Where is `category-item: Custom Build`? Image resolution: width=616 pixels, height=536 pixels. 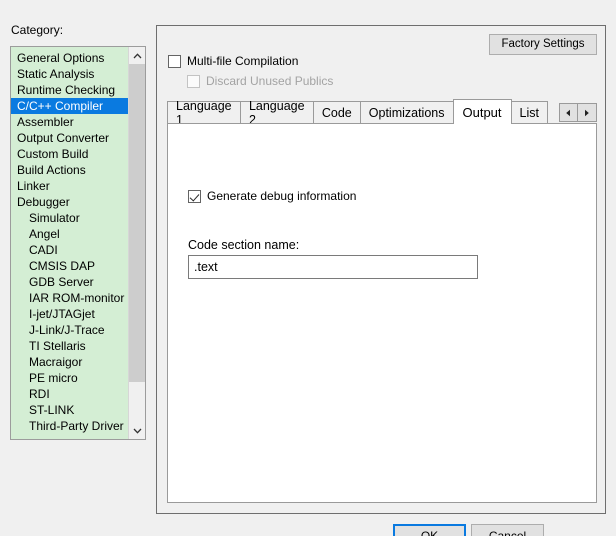 category-item: Custom Build is located at coordinates (69, 154).